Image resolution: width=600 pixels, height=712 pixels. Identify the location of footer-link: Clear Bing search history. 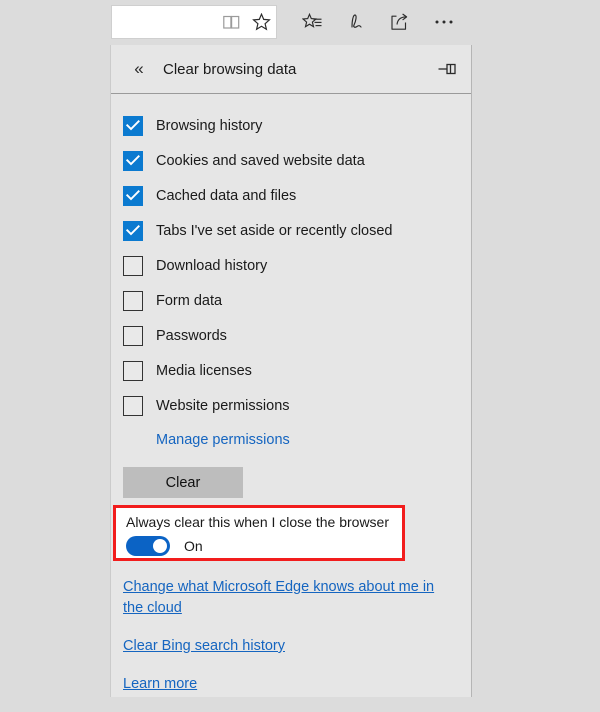
(288, 646).